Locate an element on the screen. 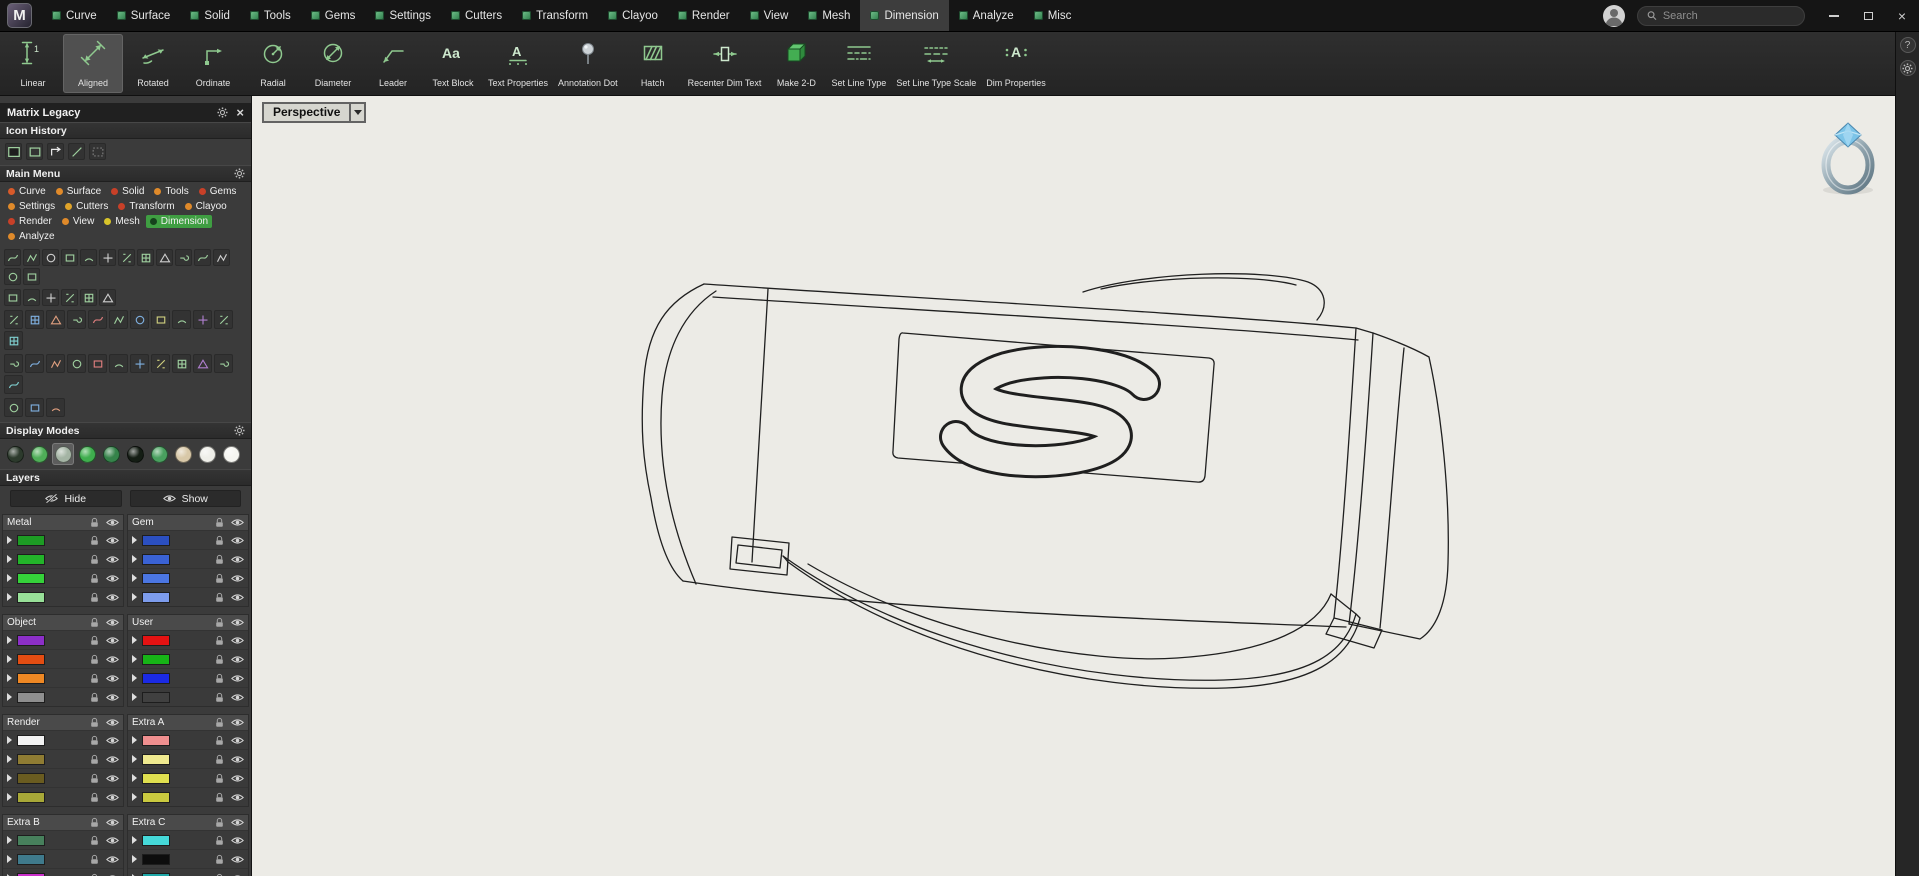 The height and width of the screenshot is (876, 1919). main-menu-item-solid: Solid is located at coordinates (127, 191).